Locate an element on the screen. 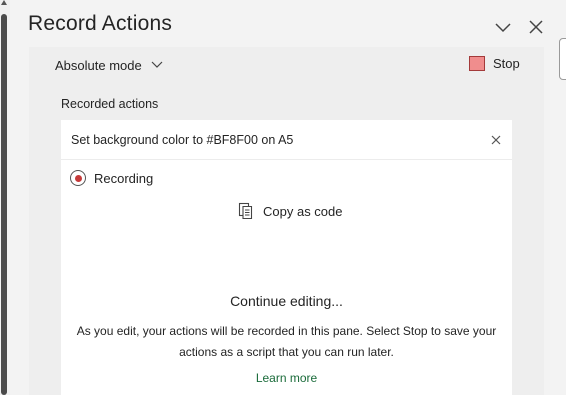 The width and height of the screenshot is (566, 395). stop-icon is located at coordinates (477, 63).